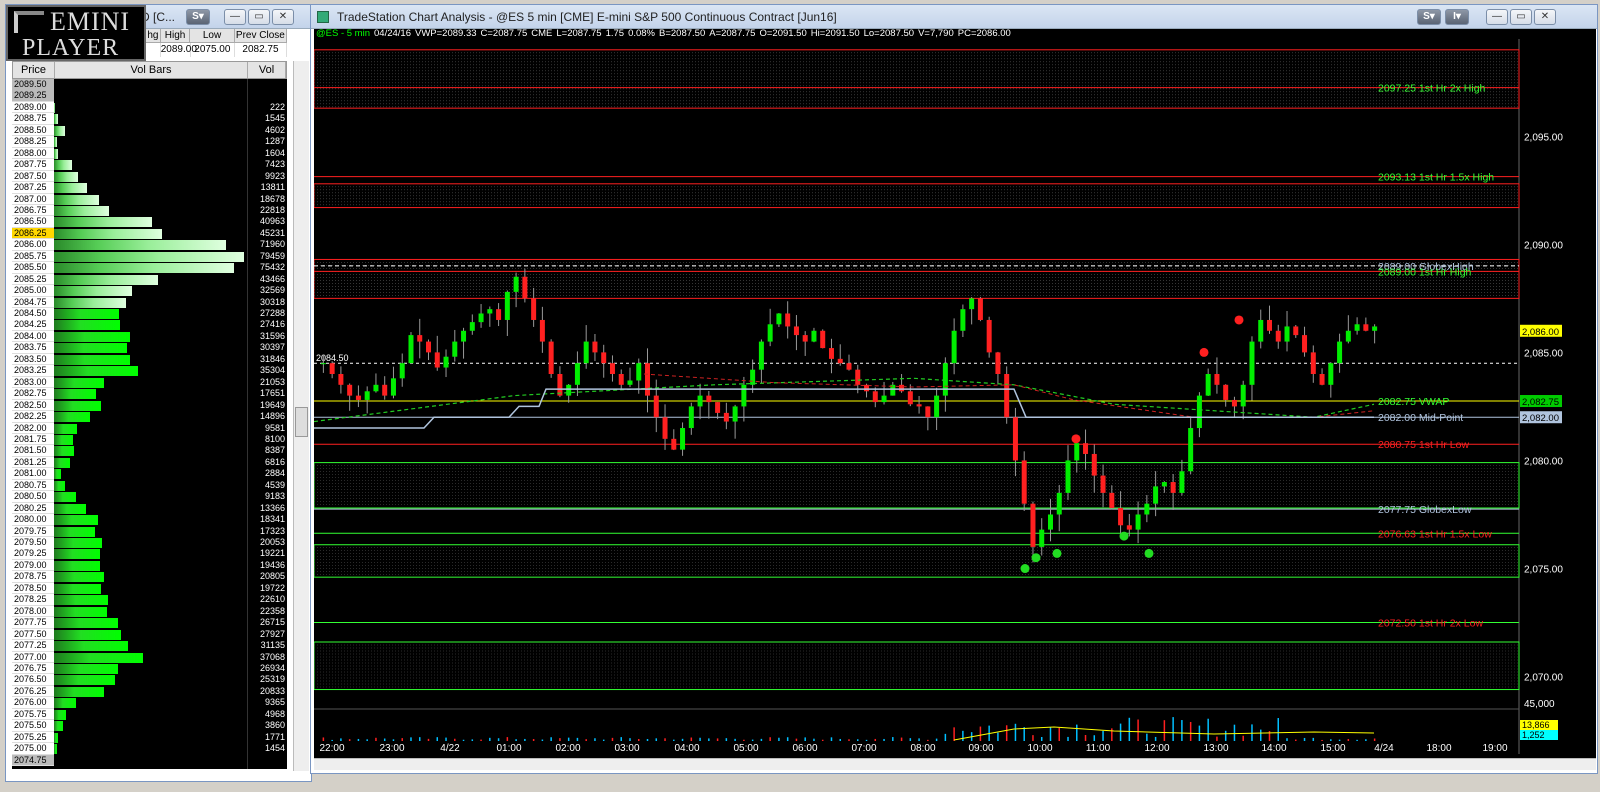  What do you see at coordinates (149, 119) in the screenshot?
I see `ladder-row: 2088.75 1545` at bounding box center [149, 119].